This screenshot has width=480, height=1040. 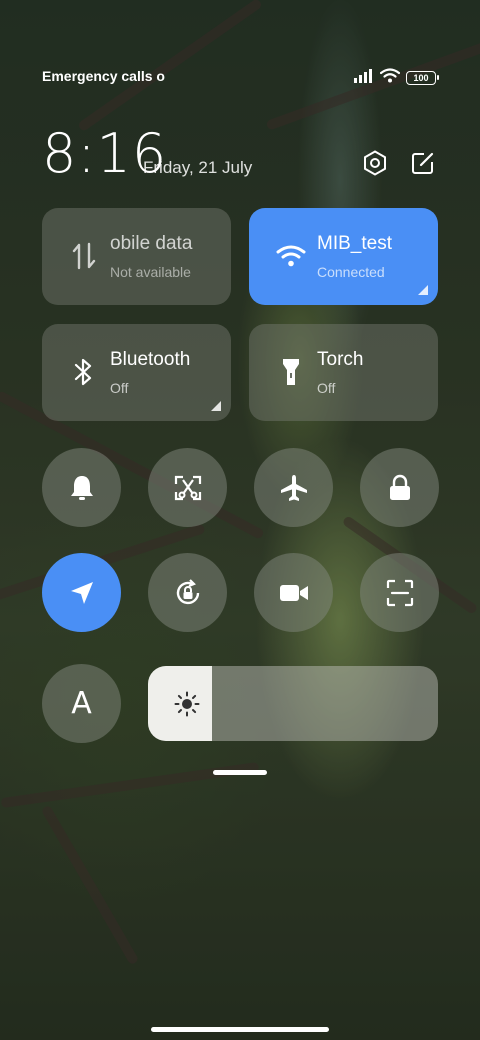 I want to click on mobile-data-status: Not available, so click(x=150, y=272).